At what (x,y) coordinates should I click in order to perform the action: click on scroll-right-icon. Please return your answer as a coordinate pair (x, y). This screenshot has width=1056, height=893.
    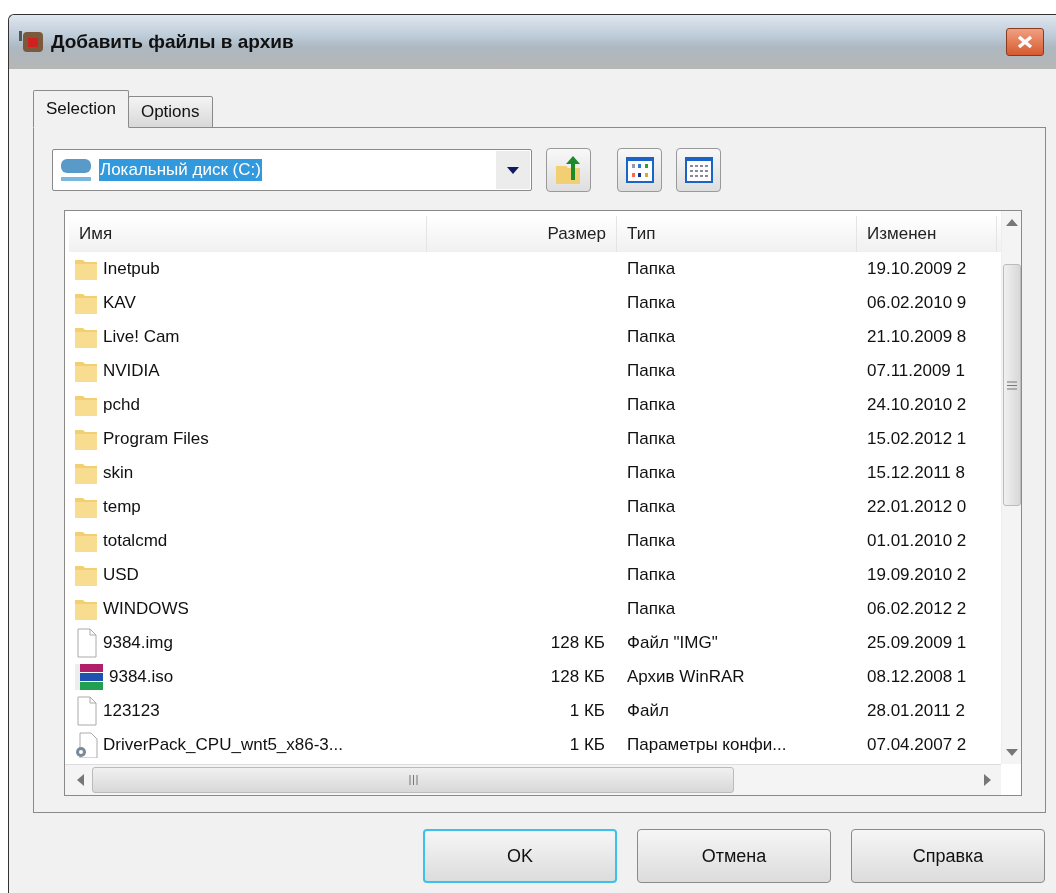
    Looking at the image, I should click on (987, 780).